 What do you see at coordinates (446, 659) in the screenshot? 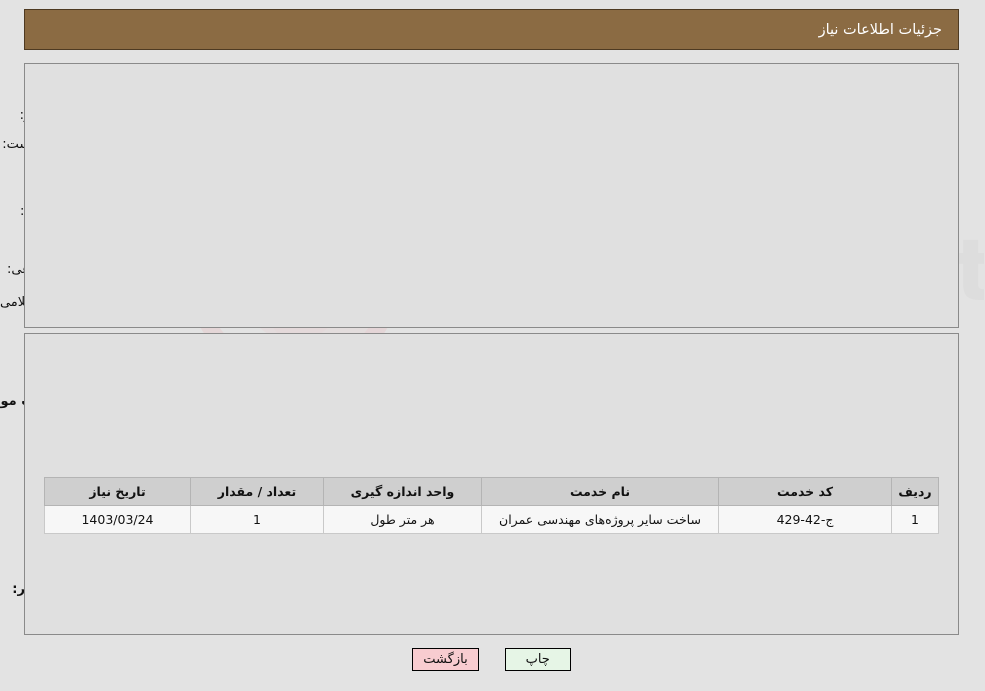
I see `back-button: بازگشت` at bounding box center [446, 659].